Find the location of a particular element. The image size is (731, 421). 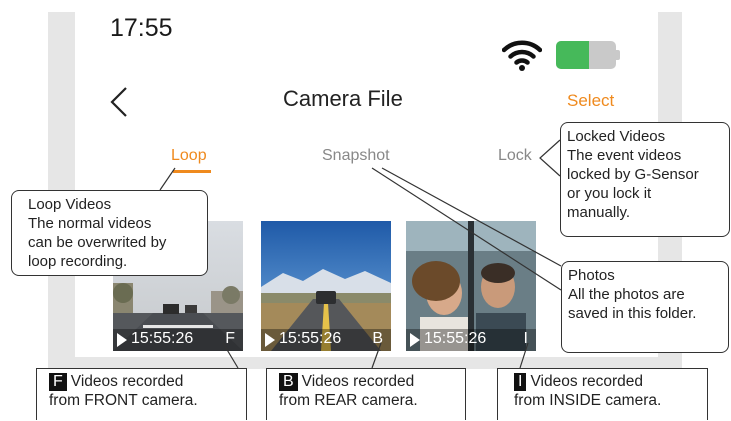

camera-letter-badge: F is located at coordinates (58, 382).